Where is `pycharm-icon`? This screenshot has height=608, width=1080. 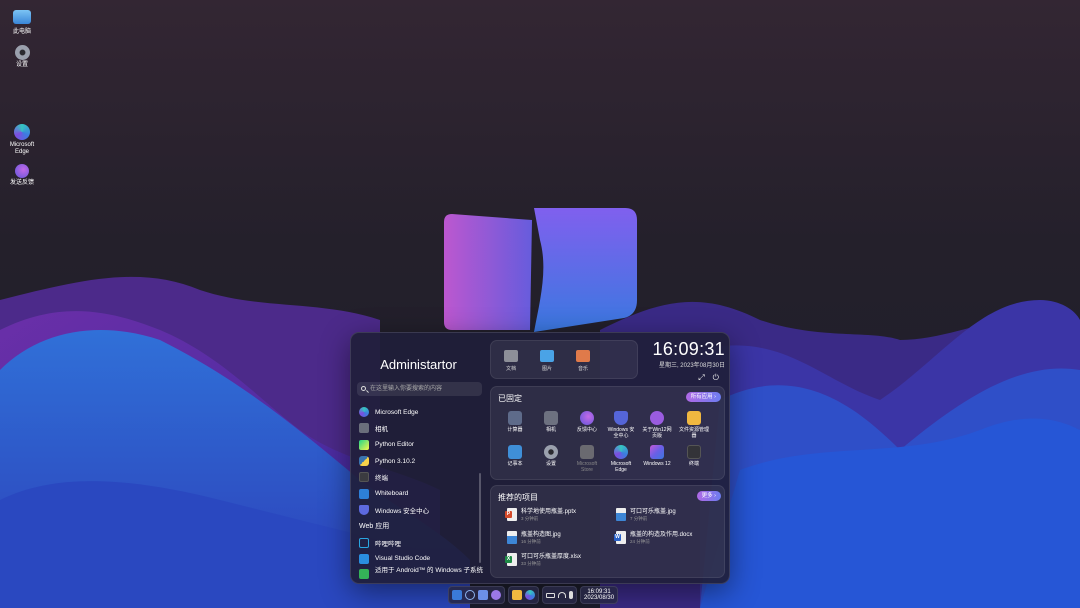 pycharm-icon is located at coordinates (364, 444).